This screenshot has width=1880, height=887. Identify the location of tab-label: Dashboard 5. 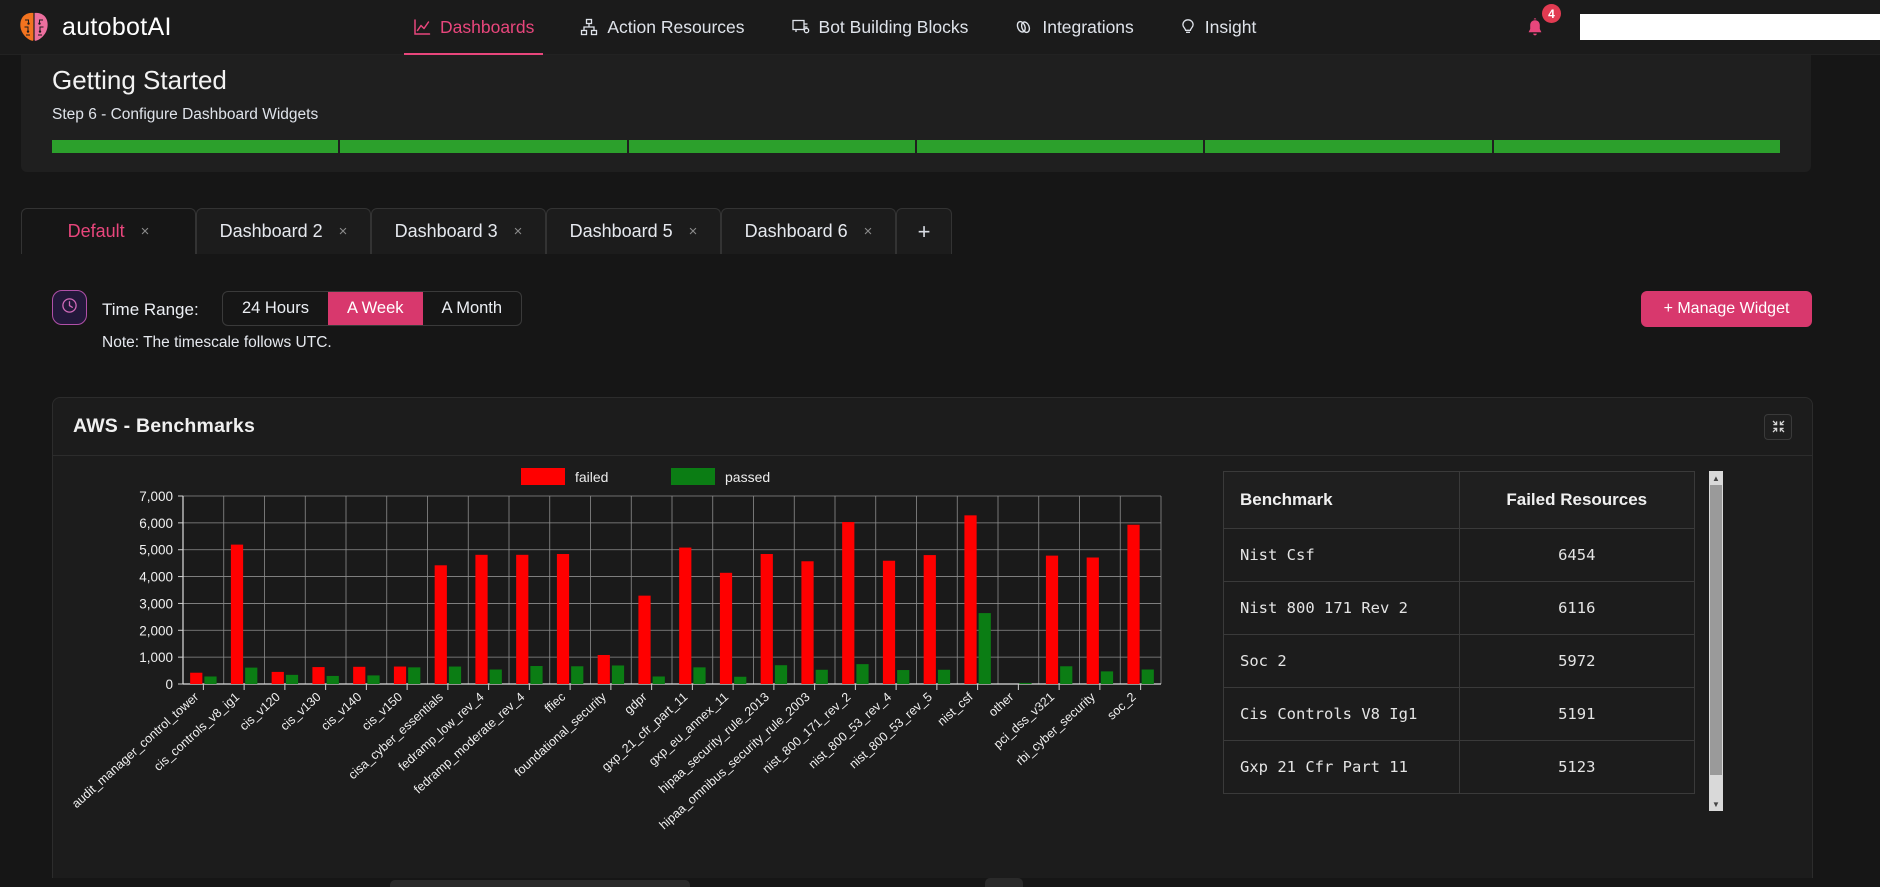
(621, 231).